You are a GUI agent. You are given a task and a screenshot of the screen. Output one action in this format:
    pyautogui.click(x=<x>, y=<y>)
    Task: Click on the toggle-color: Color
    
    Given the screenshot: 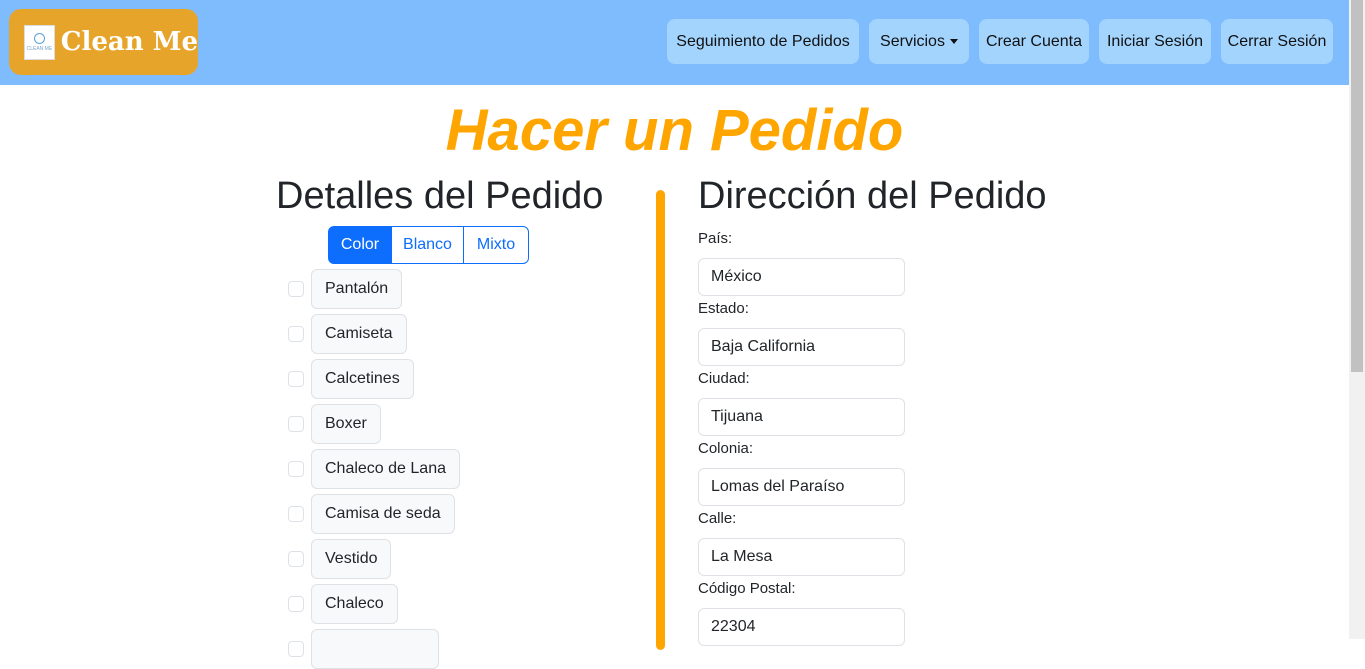 What is the action you would take?
    pyautogui.click(x=360, y=245)
    